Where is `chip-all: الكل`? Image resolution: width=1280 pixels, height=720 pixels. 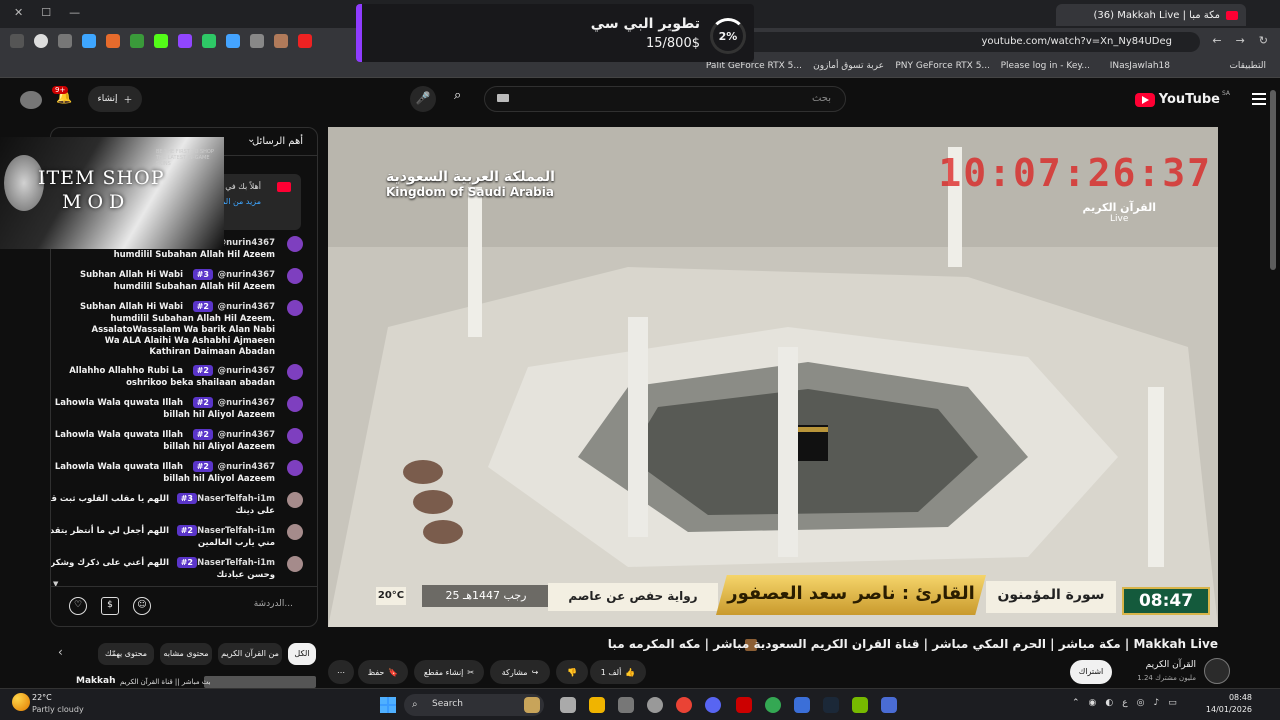 chip-all: الكل is located at coordinates (302, 654).